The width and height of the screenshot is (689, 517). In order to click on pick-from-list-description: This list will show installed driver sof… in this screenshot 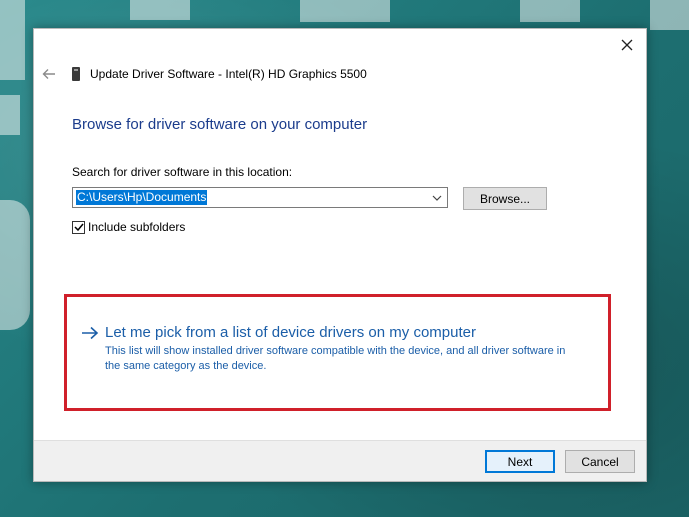, I will do `click(340, 359)`.